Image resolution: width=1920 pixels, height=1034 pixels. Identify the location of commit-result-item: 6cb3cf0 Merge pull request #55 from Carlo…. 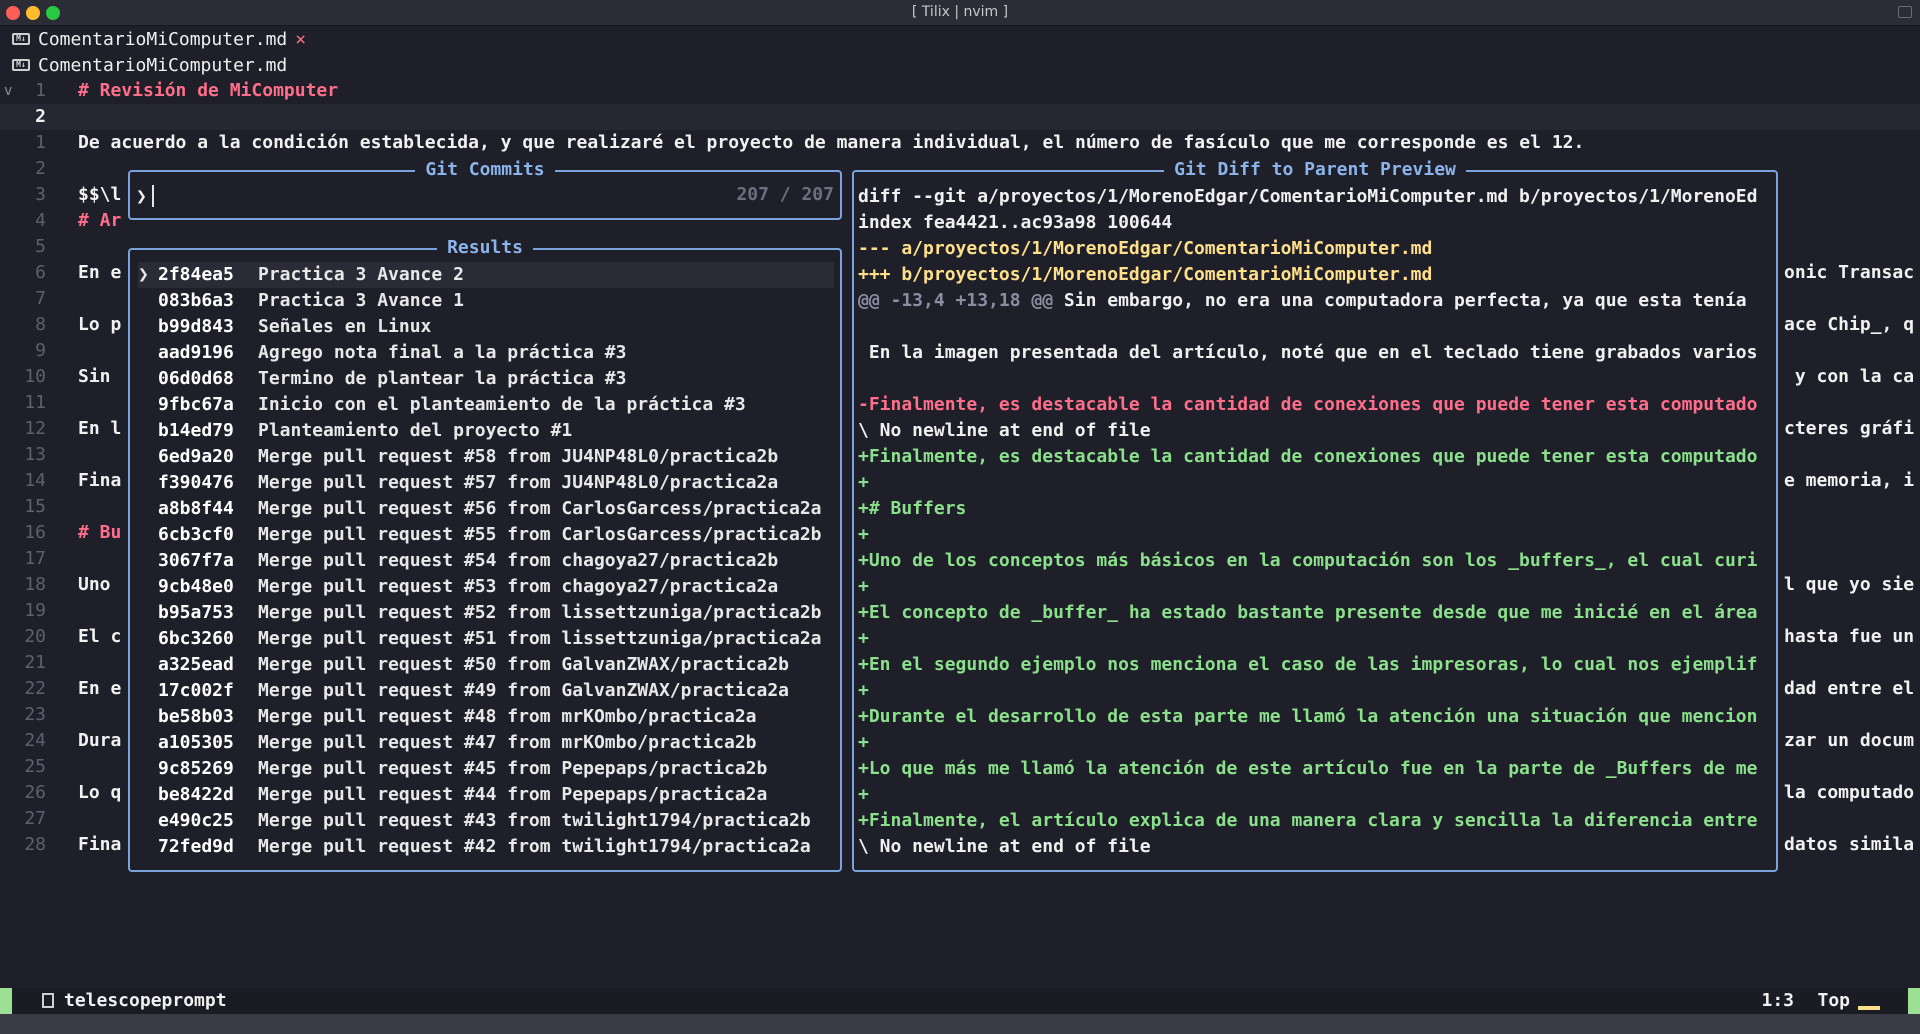
(486, 535).